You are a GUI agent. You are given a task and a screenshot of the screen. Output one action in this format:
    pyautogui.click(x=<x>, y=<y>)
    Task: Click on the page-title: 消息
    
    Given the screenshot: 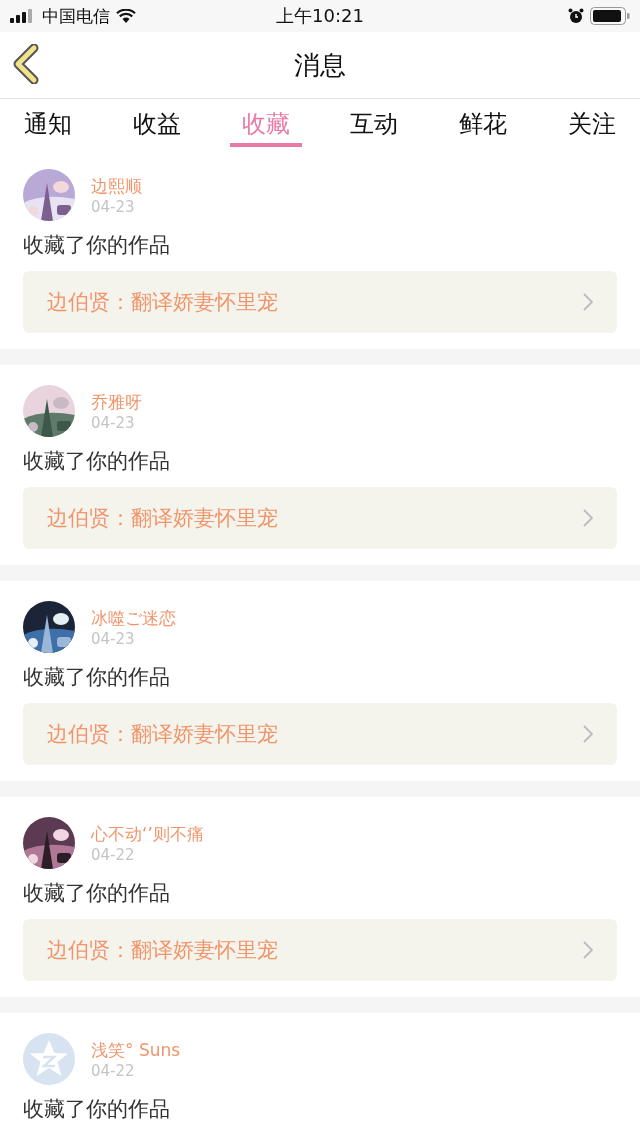 What is the action you would take?
    pyautogui.click(x=320, y=65)
    